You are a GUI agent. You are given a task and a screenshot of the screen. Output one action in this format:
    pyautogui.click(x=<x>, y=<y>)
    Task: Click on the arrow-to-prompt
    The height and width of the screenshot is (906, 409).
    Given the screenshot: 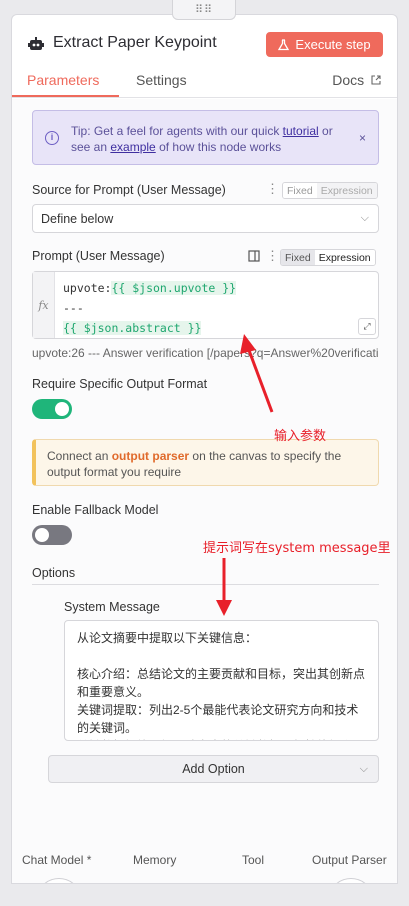 What is the action you would take?
    pyautogui.click(x=257, y=373)
    